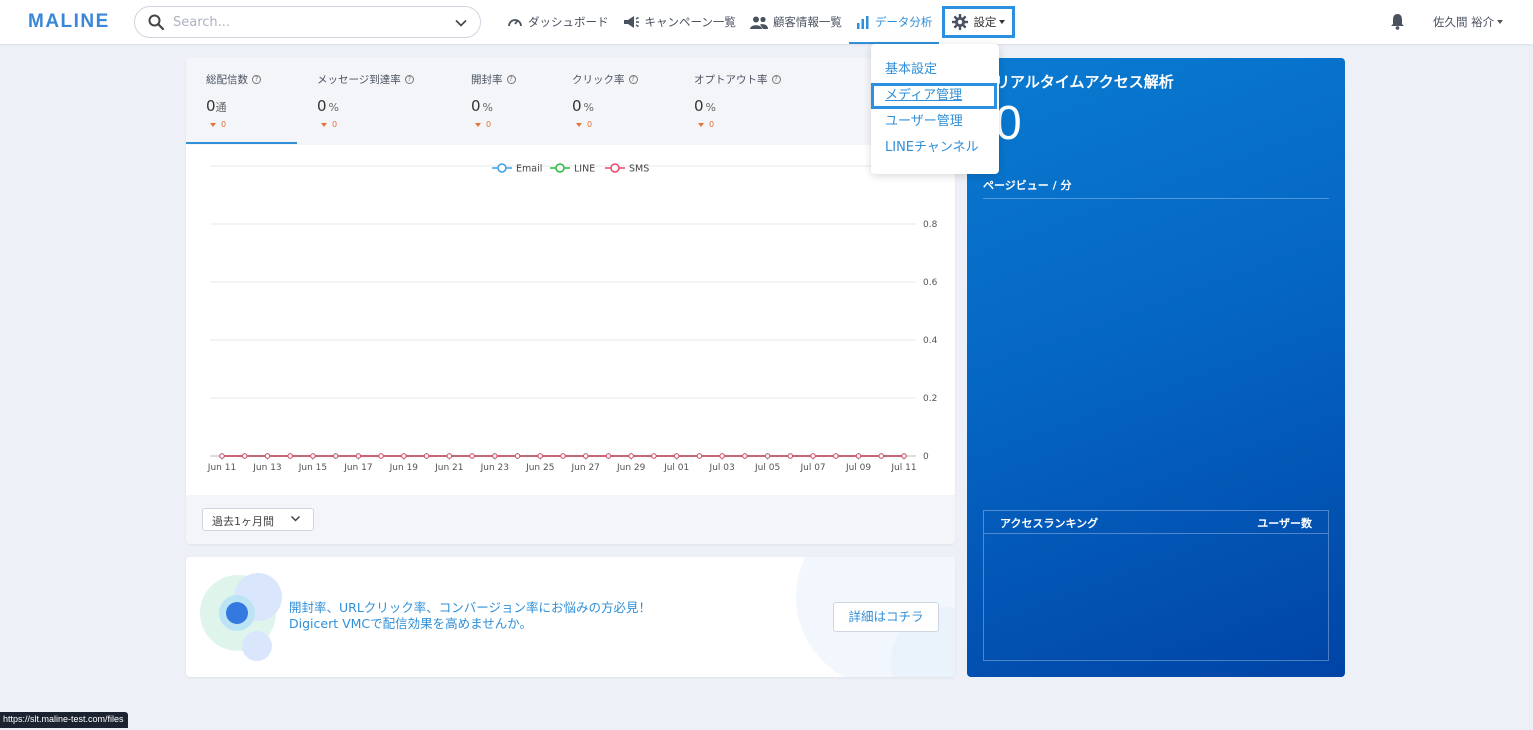  What do you see at coordinates (960, 22) in the screenshot?
I see `gear-icon` at bounding box center [960, 22].